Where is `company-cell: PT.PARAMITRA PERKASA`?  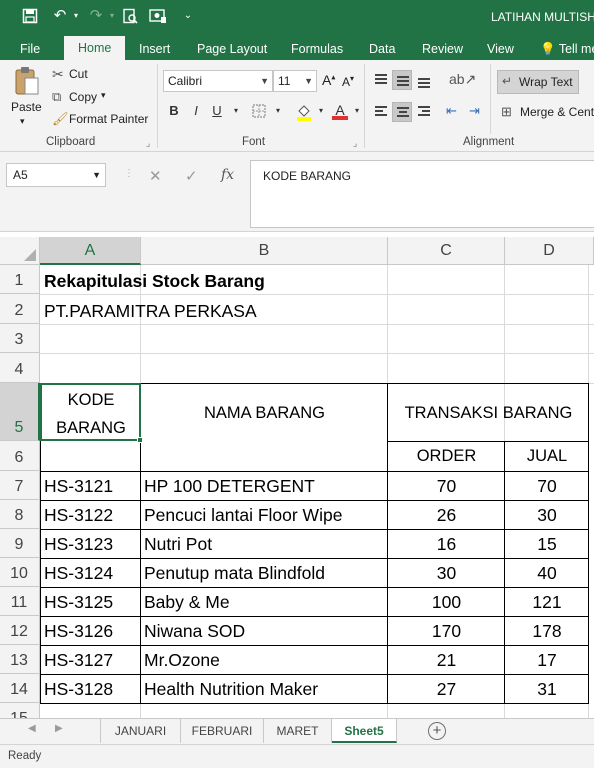 company-cell: PT.PARAMITRA PERKASA is located at coordinates (150, 311).